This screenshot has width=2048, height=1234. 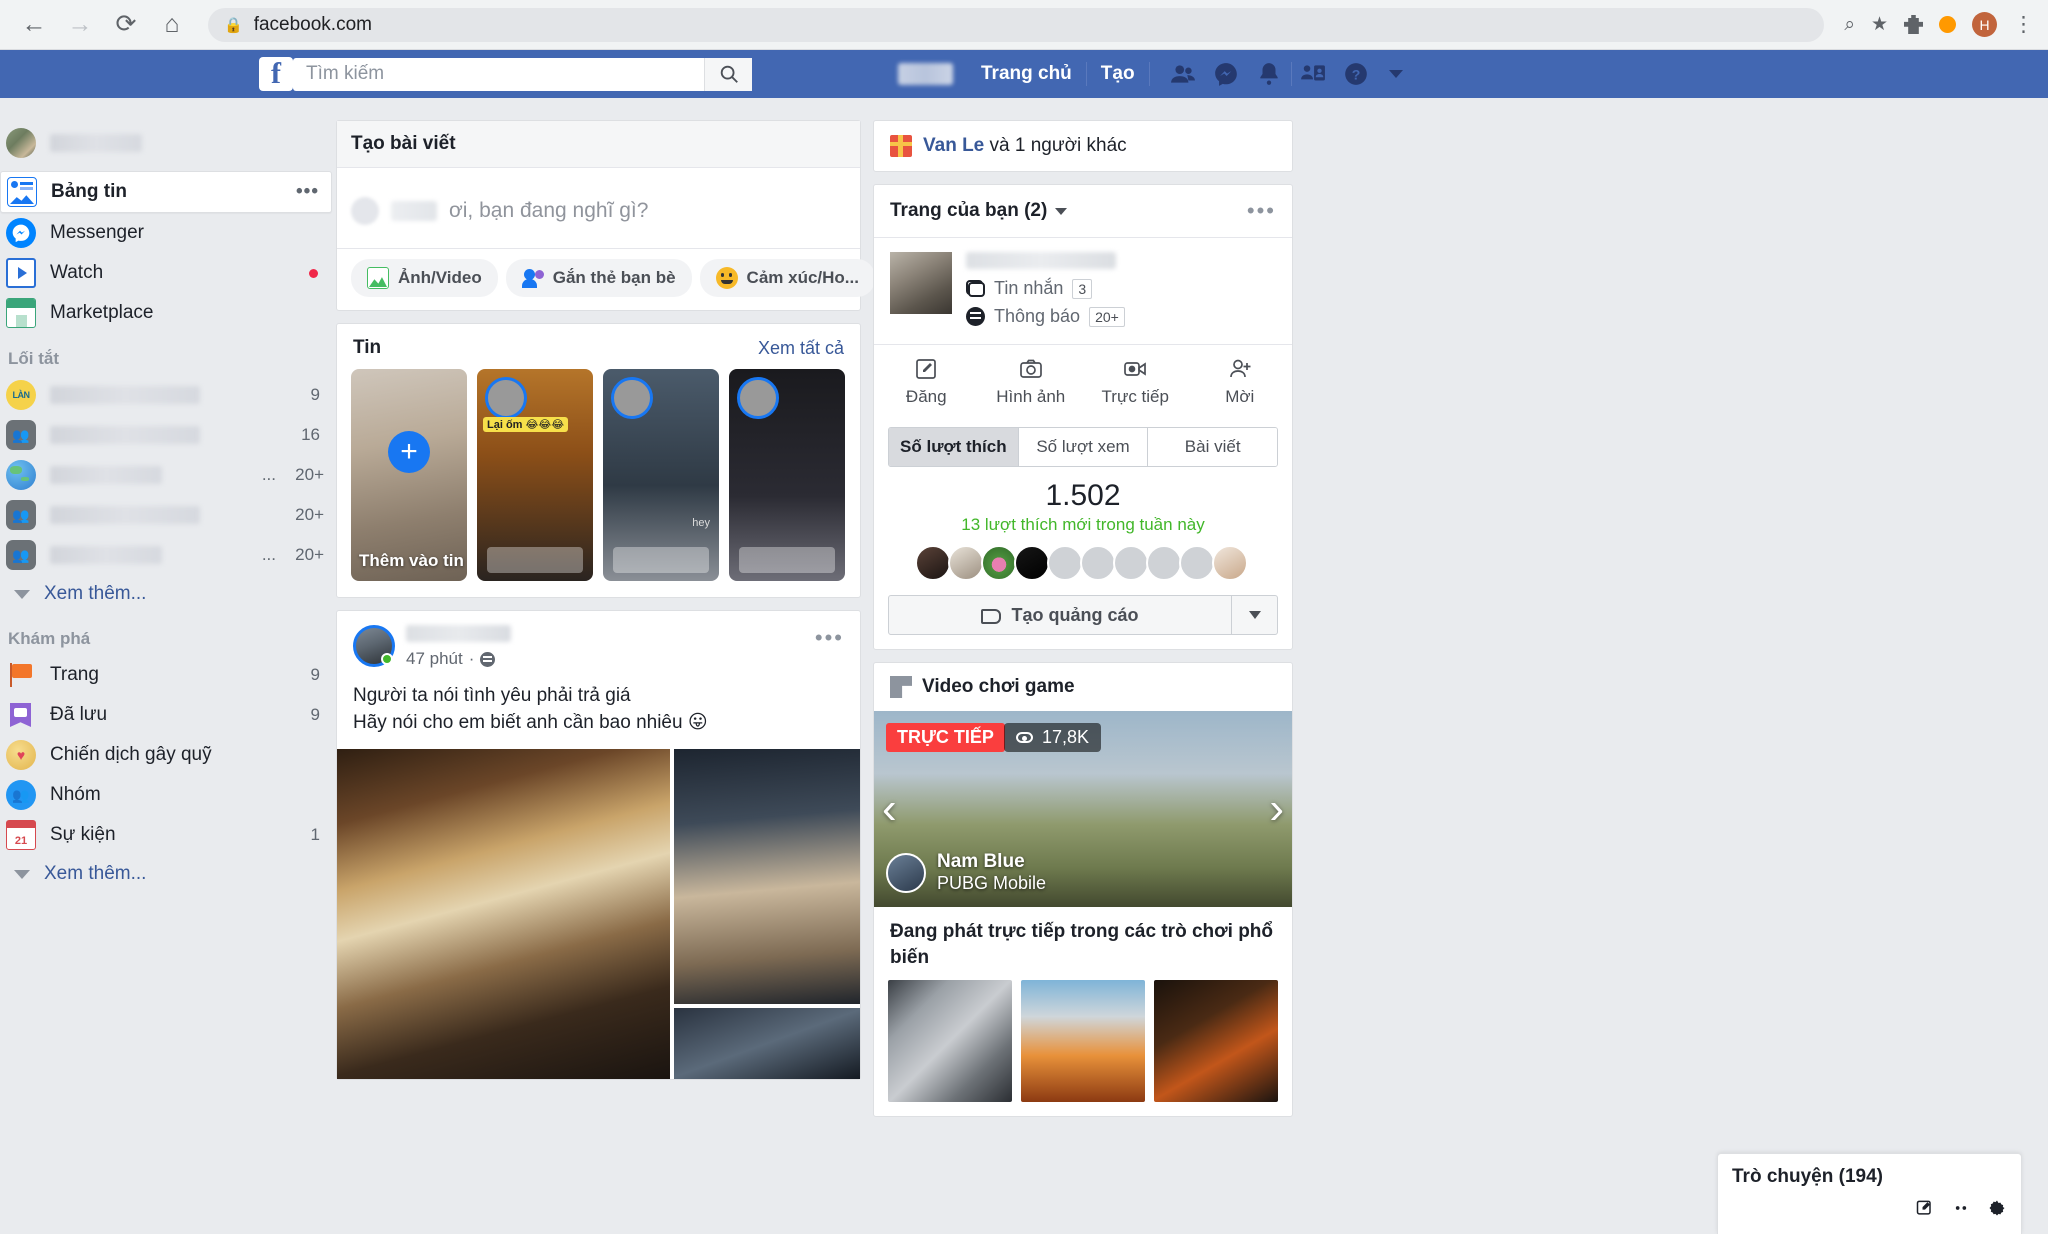 What do you see at coordinates (166, 313) in the screenshot?
I see `sidebar-item-marketplace: Marketplace` at bounding box center [166, 313].